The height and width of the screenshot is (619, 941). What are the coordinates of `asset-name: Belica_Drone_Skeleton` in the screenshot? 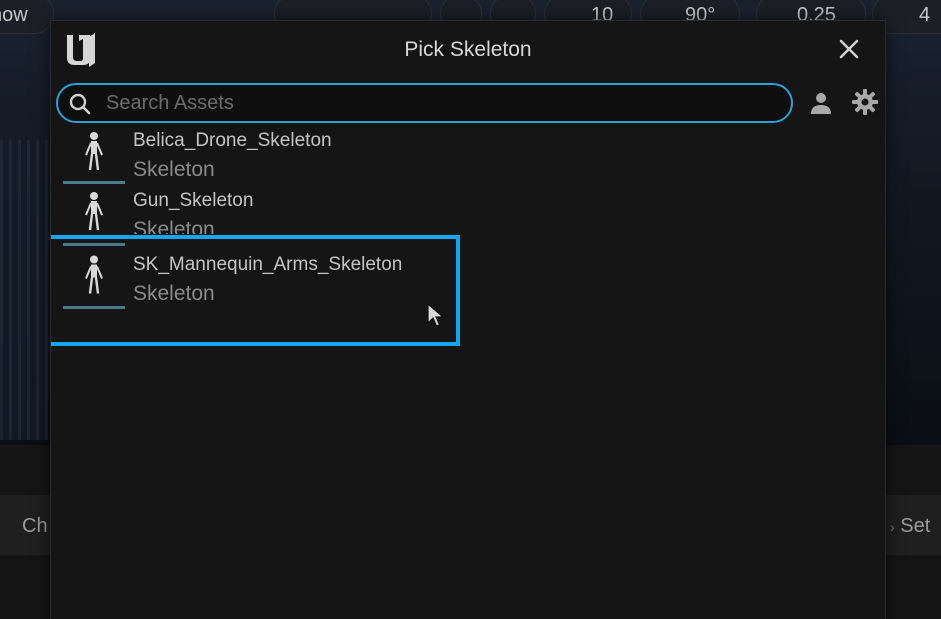 It's located at (232, 140).